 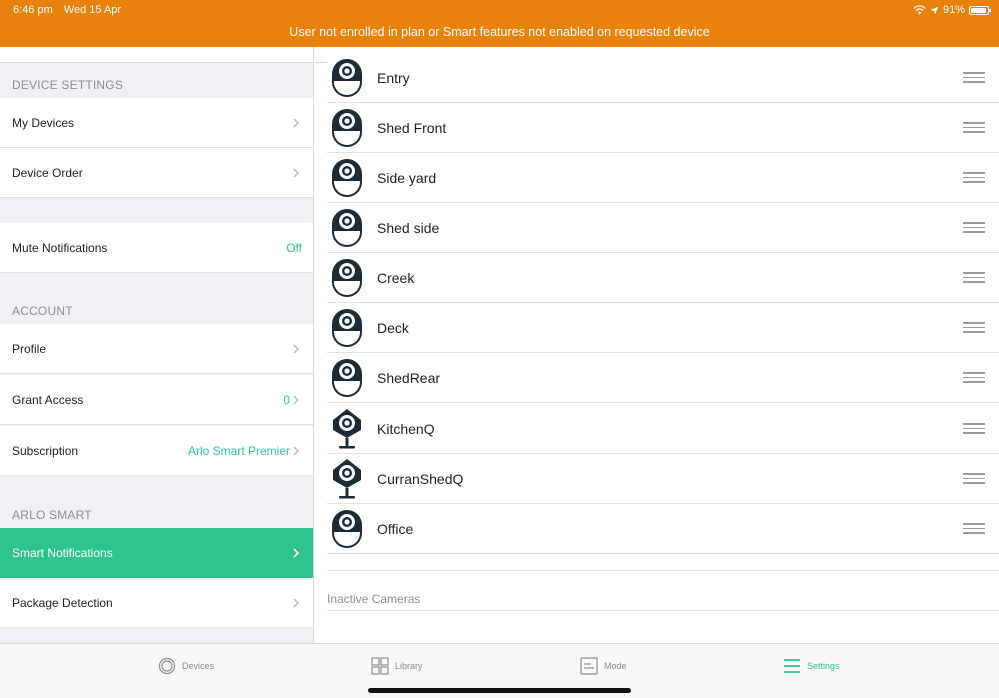 I want to click on device-name: Deck, so click(x=393, y=328).